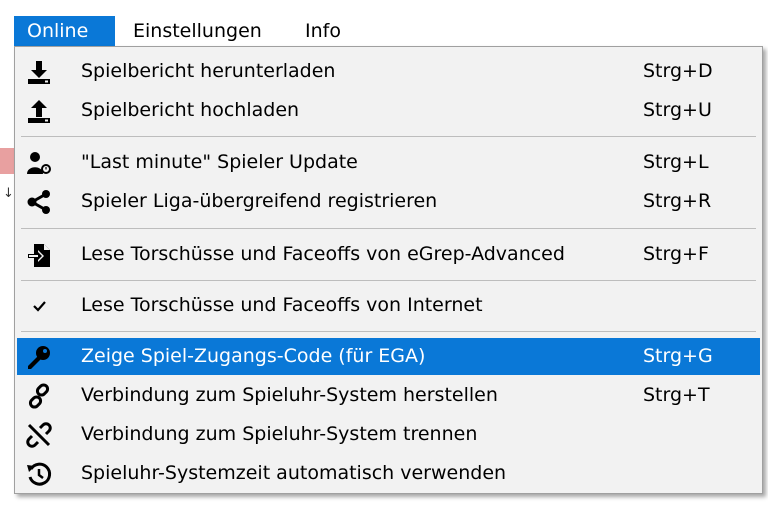  What do you see at coordinates (39, 163) in the screenshot?
I see `user-clock-icon` at bounding box center [39, 163].